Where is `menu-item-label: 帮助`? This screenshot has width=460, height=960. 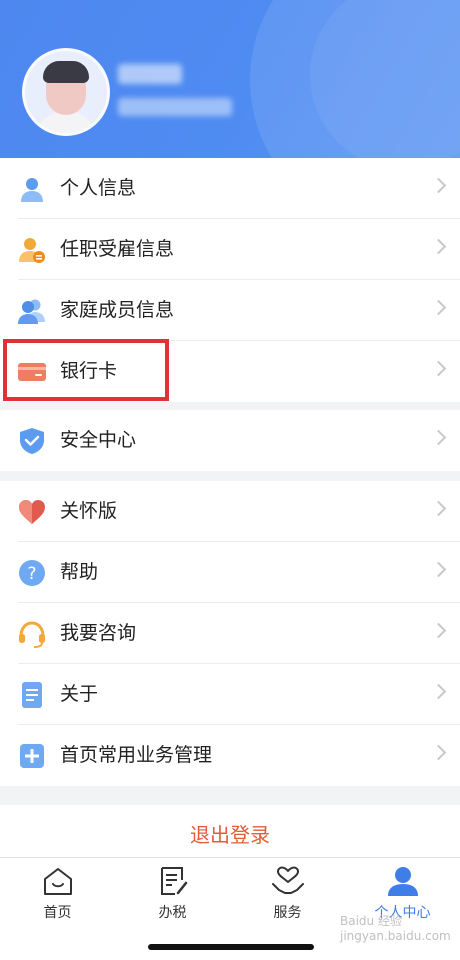 menu-item-label: 帮助 is located at coordinates (79, 572).